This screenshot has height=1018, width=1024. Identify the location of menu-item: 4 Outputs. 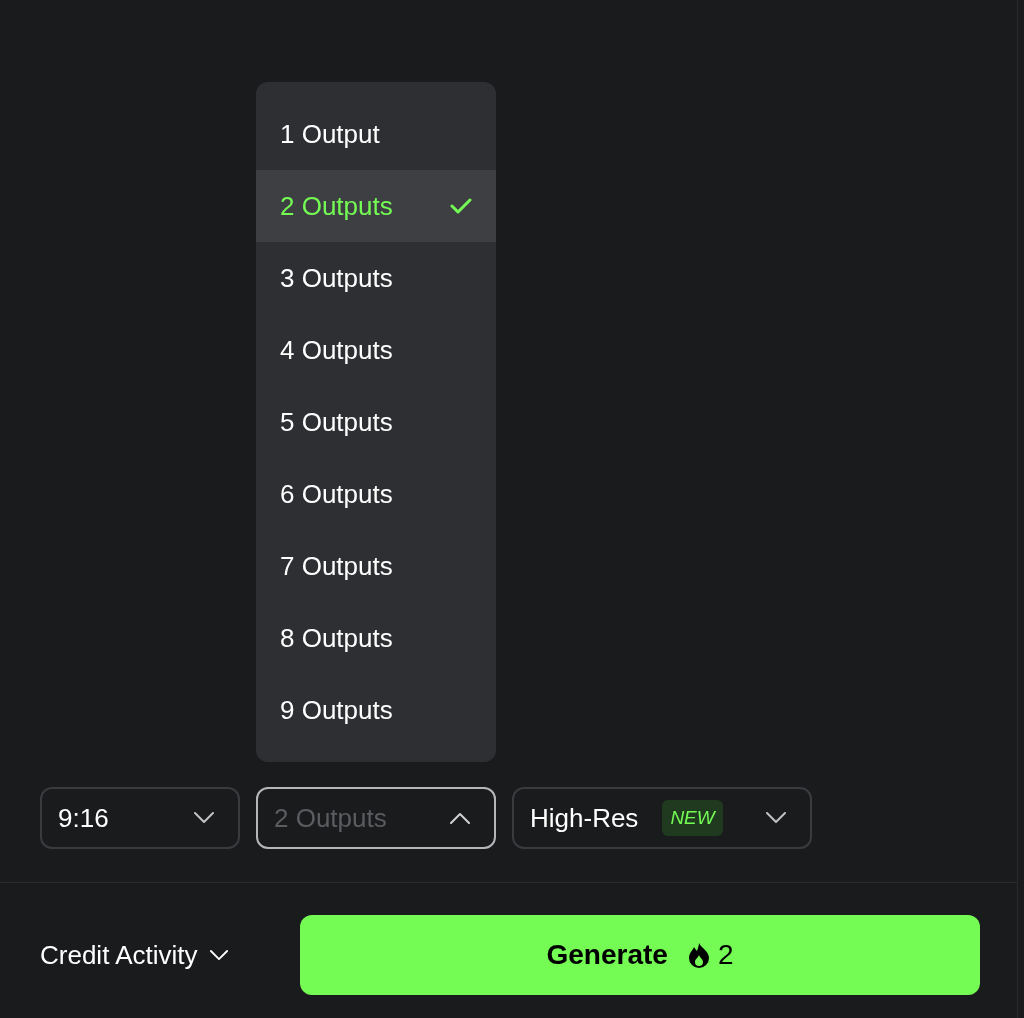
(376, 350).